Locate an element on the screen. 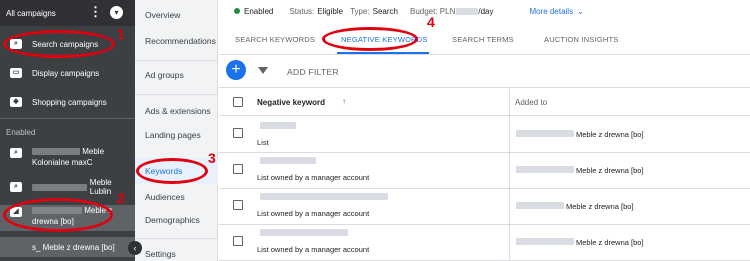 This screenshot has height=261, width=750. campaign-name: Meble Kolonialne maxC is located at coordinates (68, 157).